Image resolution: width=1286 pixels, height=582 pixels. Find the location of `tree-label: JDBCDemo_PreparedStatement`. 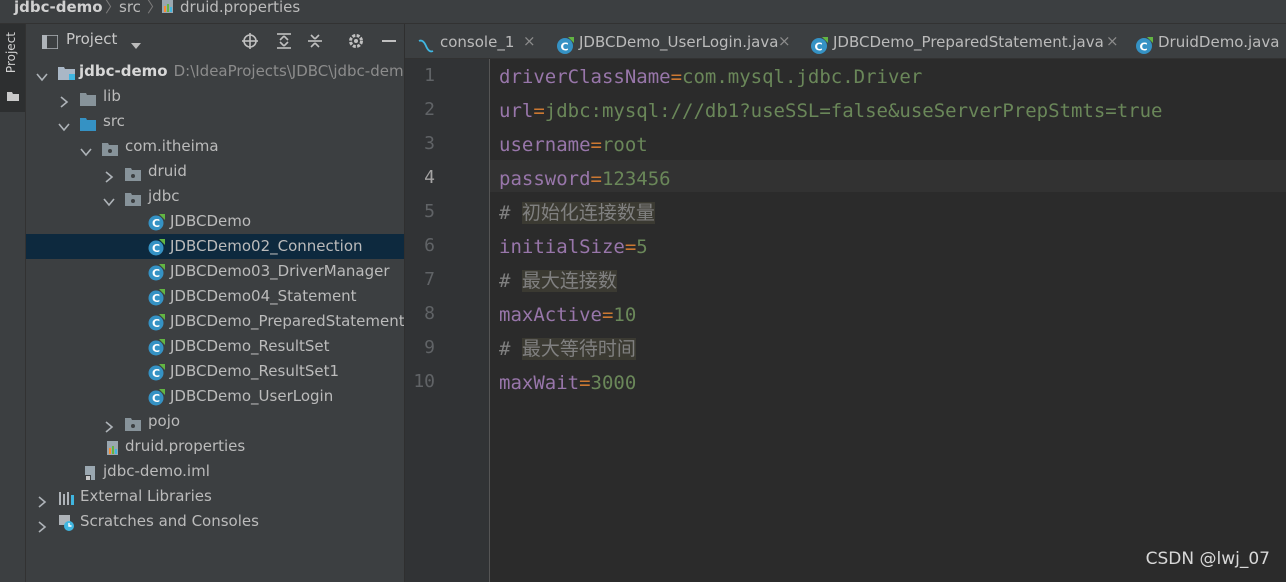

tree-label: JDBCDemo_PreparedStatement is located at coordinates (287, 321).